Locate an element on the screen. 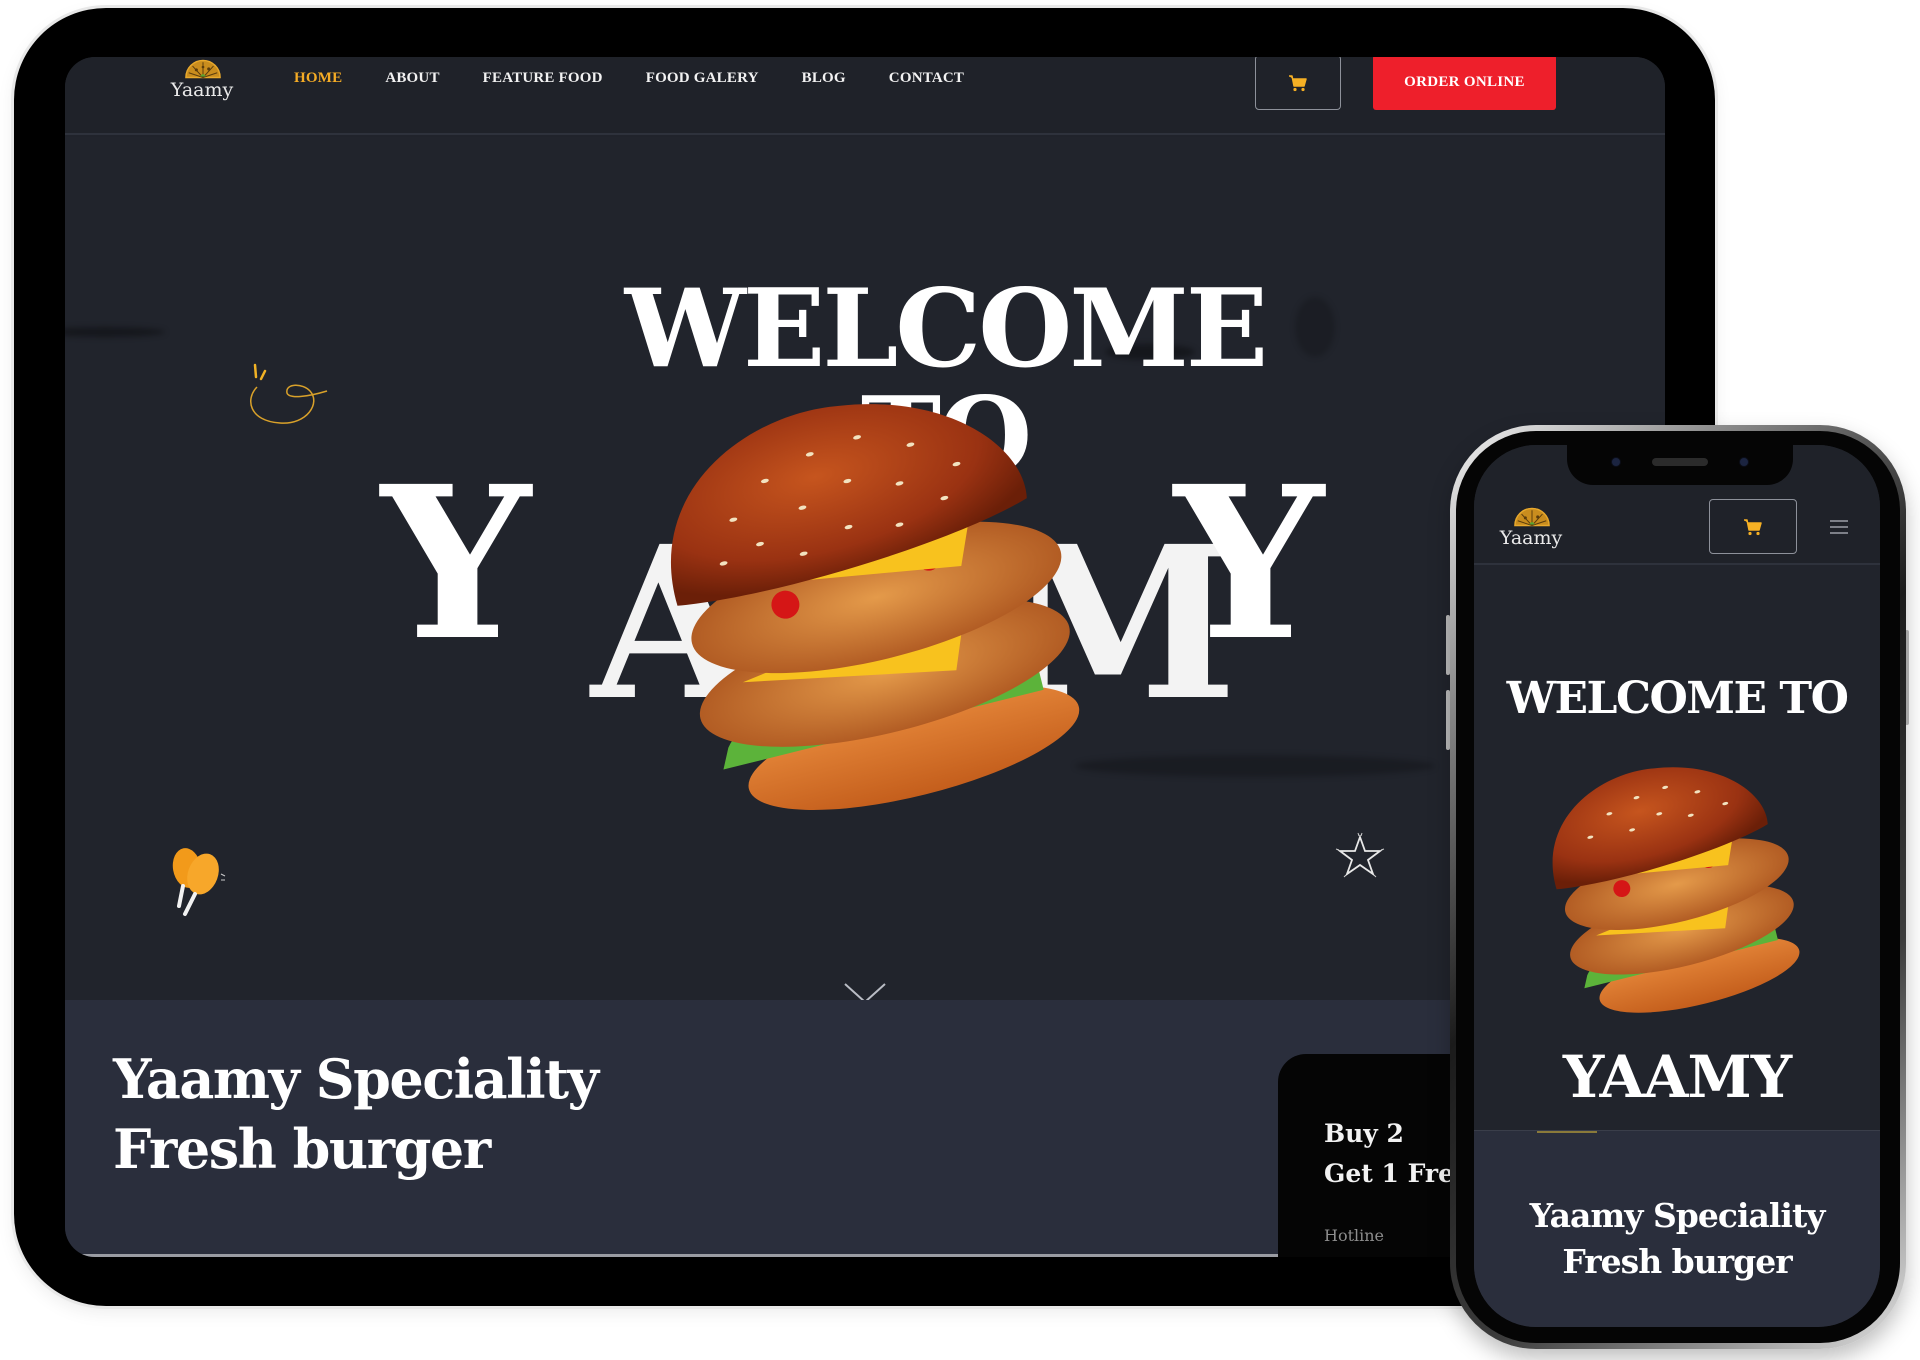 This screenshot has width=1920, height=1360. hero-letter-y2: Y is located at coordinates (1249, 563).